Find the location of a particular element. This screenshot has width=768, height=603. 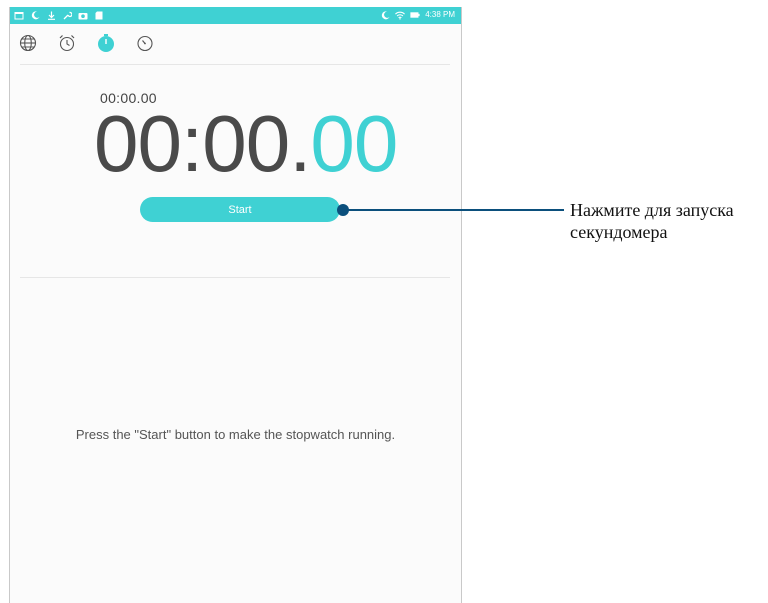

download-icon is located at coordinates (51, 15).